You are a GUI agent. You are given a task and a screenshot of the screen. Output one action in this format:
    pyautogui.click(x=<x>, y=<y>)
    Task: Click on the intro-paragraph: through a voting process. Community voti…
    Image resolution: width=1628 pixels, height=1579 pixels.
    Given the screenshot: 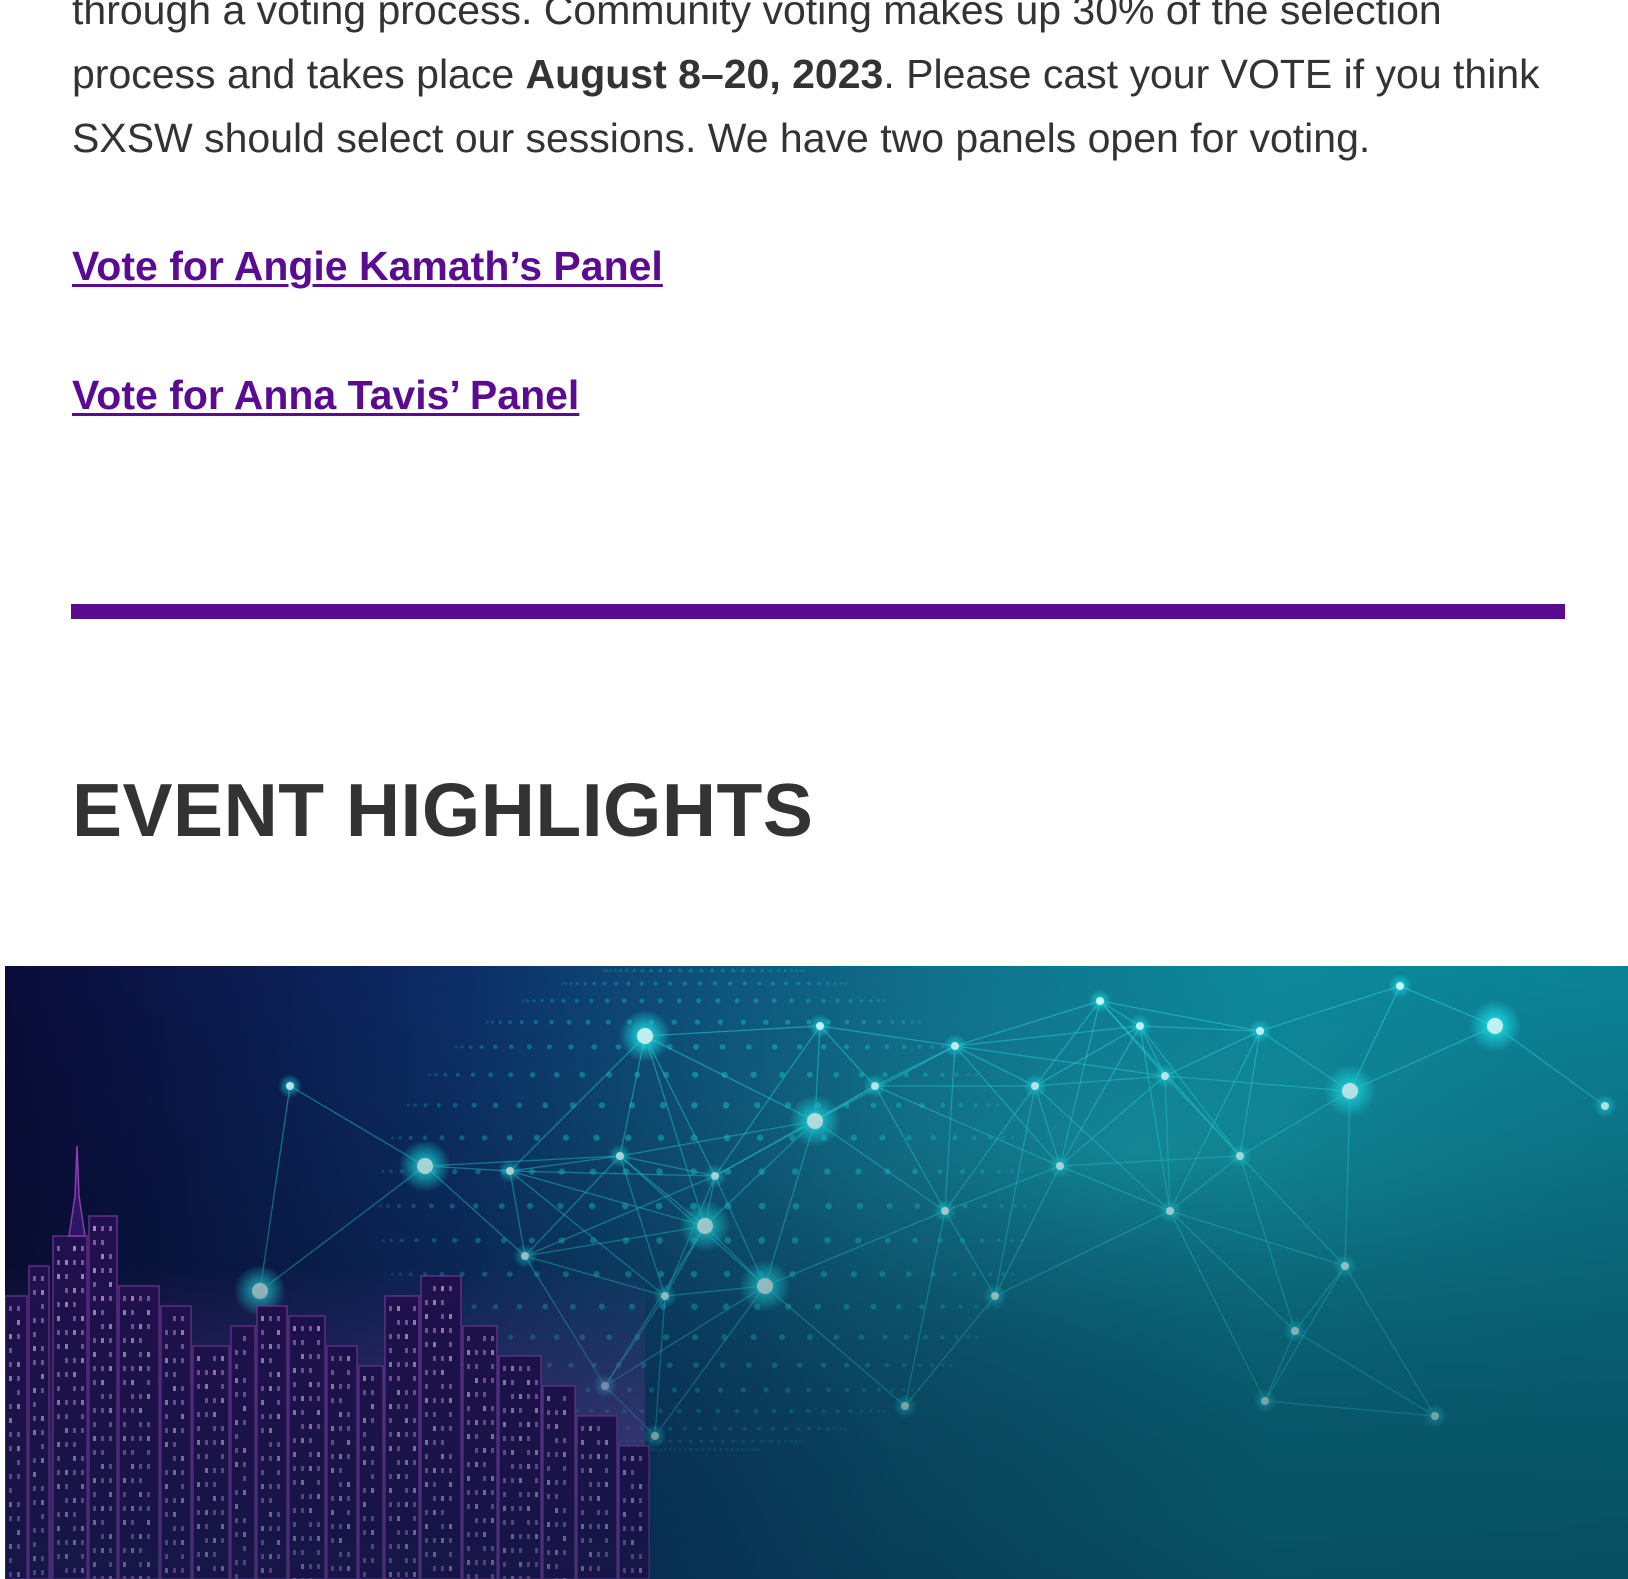 What is the action you would take?
    pyautogui.click(x=822, y=85)
    